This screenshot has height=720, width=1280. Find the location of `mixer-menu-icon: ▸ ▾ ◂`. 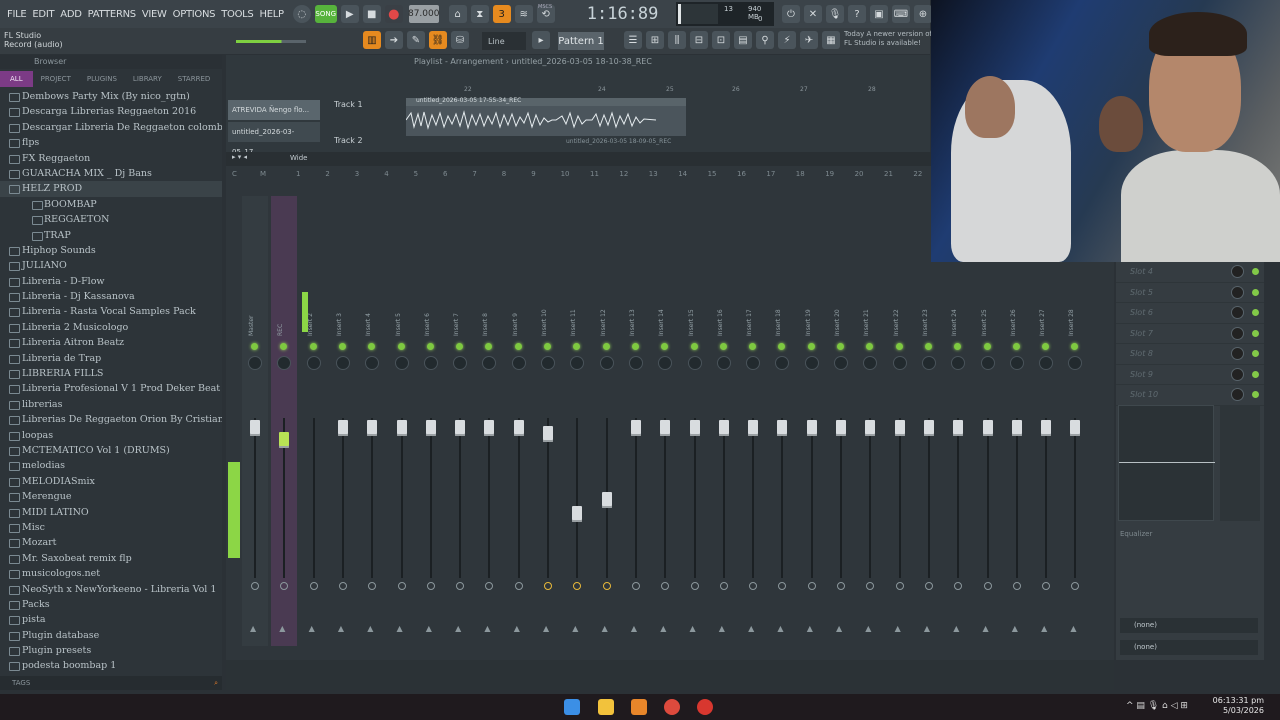

mixer-menu-icon: ▸ ▾ ◂ is located at coordinates (239, 157).